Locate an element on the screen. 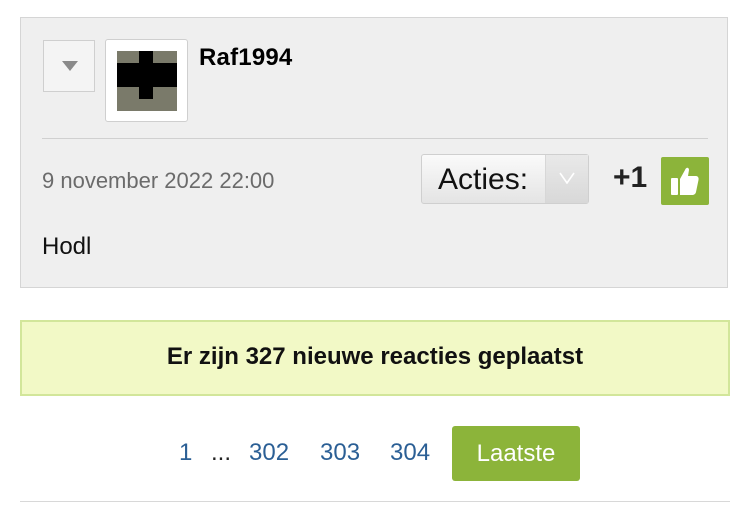 This screenshot has width=750, height=521. like-button is located at coordinates (685, 181).